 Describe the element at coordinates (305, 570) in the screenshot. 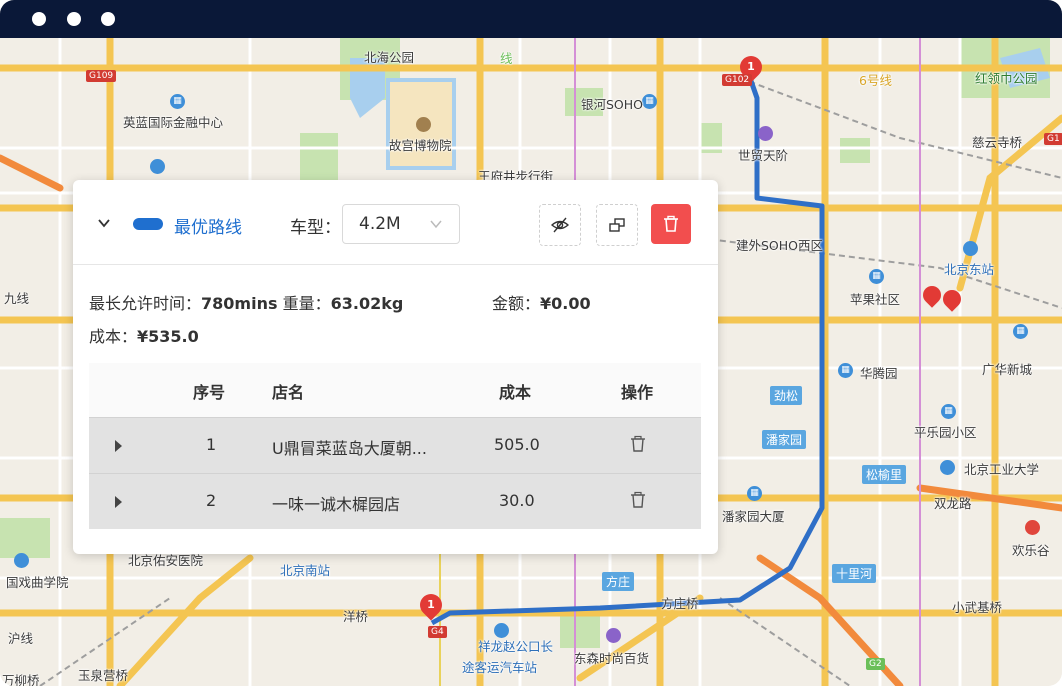

I see `map-label: 北京南站` at that location.